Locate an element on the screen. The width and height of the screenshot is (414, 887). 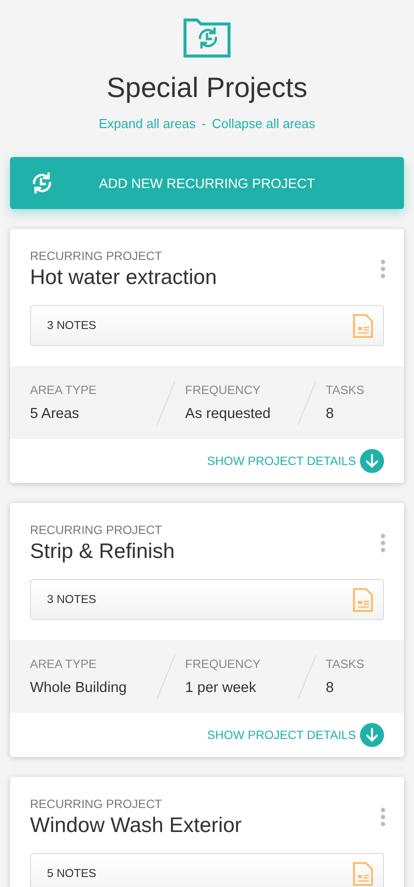
project-title: Strip & Refinish is located at coordinates (103, 552).